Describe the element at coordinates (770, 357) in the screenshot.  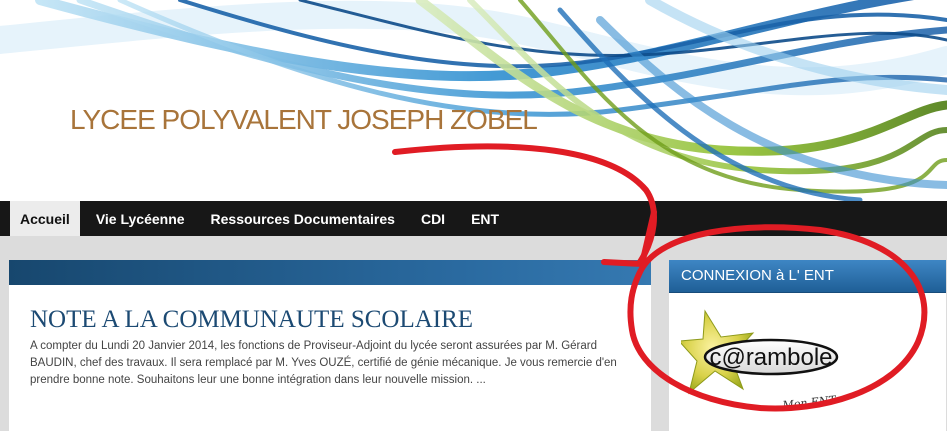
I see `logo-wordmark: c@rambole` at that location.